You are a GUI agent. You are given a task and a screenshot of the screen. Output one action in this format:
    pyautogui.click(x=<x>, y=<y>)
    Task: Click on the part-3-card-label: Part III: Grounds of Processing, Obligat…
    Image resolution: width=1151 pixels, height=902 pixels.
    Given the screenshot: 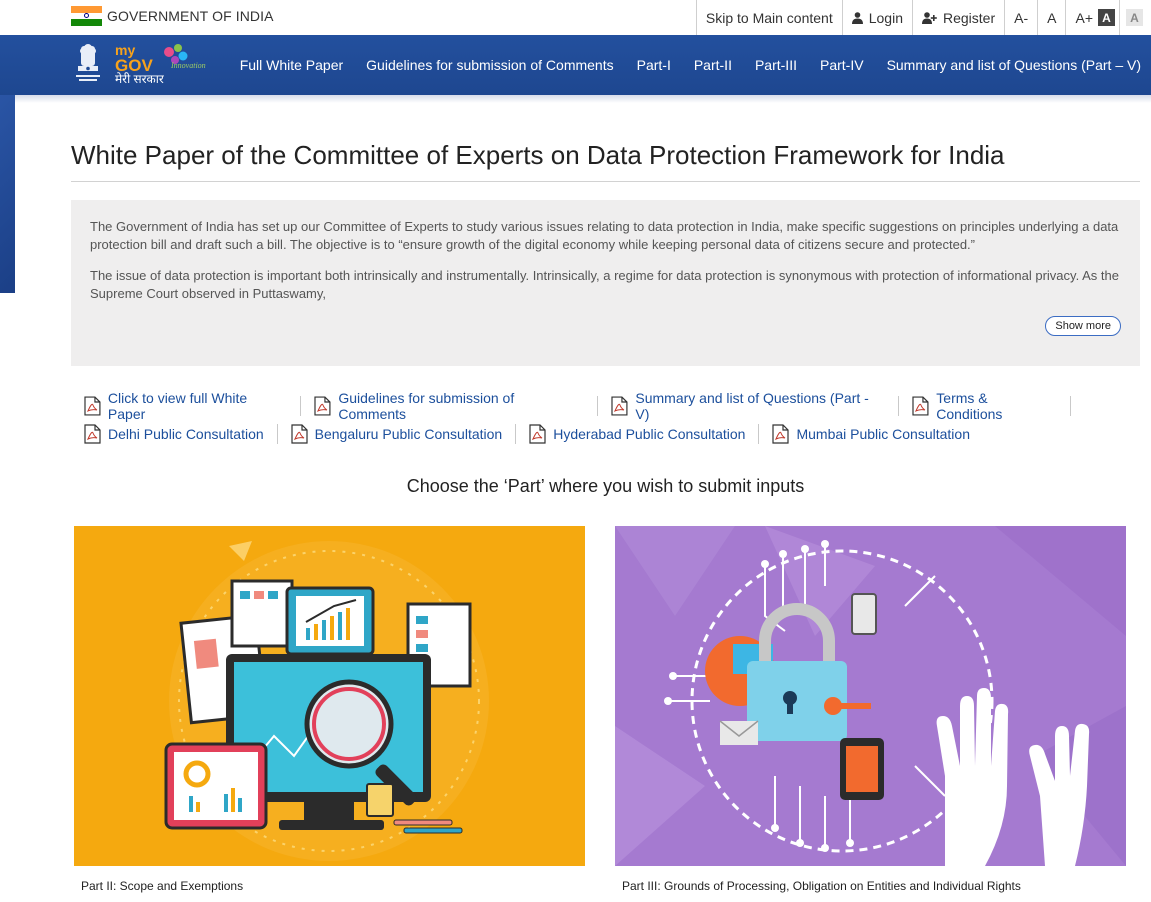 What is the action you would take?
    pyautogui.click(x=821, y=886)
    